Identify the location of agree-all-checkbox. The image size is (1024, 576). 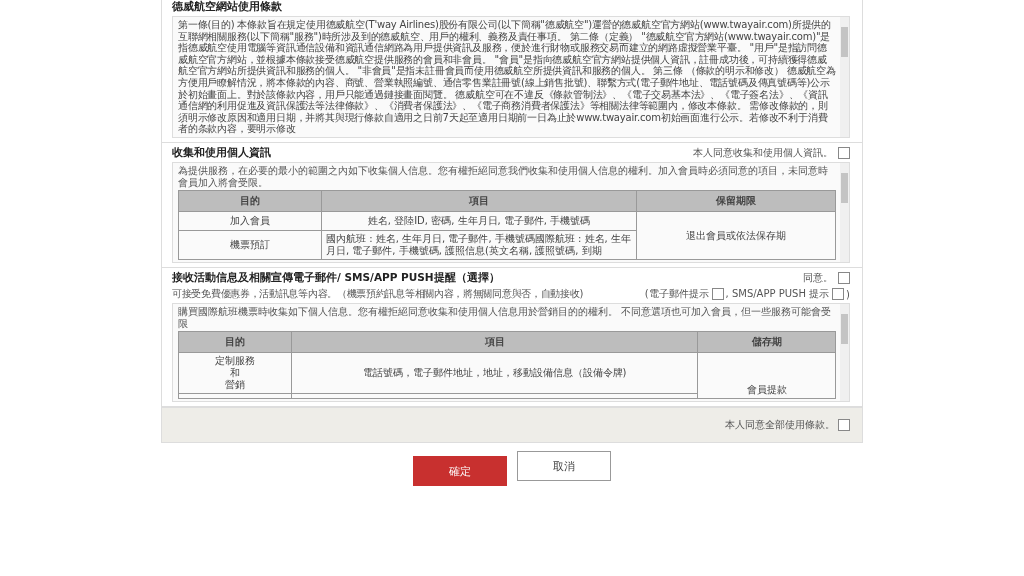
(844, 425).